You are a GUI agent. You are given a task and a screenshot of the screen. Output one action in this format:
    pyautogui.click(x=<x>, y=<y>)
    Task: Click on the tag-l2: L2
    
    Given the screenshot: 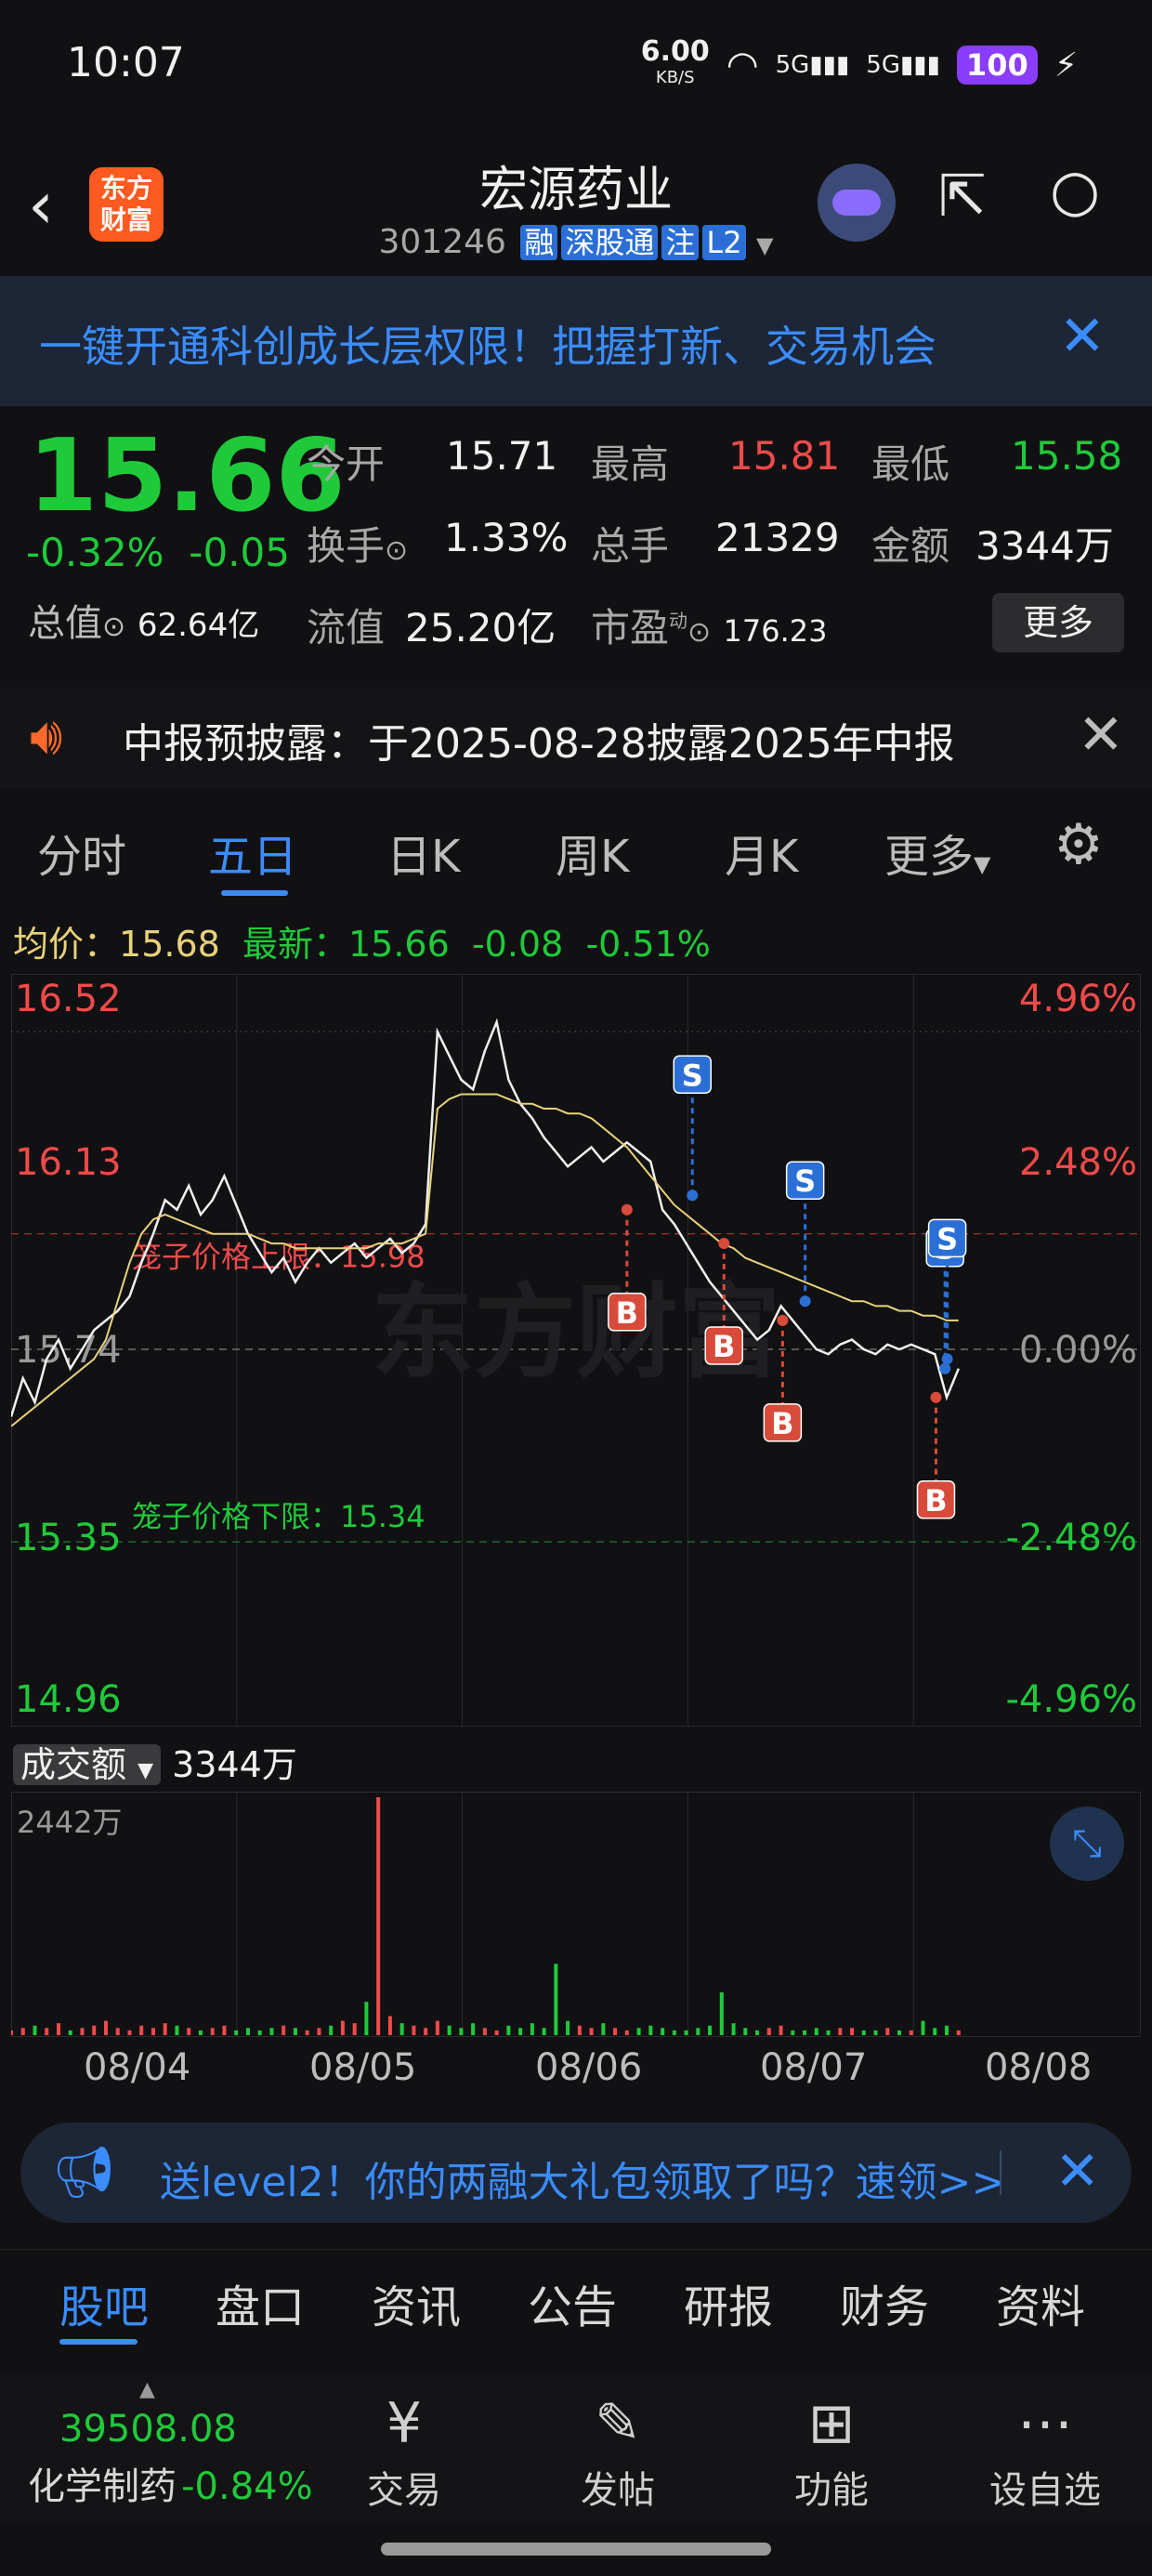 What is the action you would take?
    pyautogui.click(x=724, y=242)
    